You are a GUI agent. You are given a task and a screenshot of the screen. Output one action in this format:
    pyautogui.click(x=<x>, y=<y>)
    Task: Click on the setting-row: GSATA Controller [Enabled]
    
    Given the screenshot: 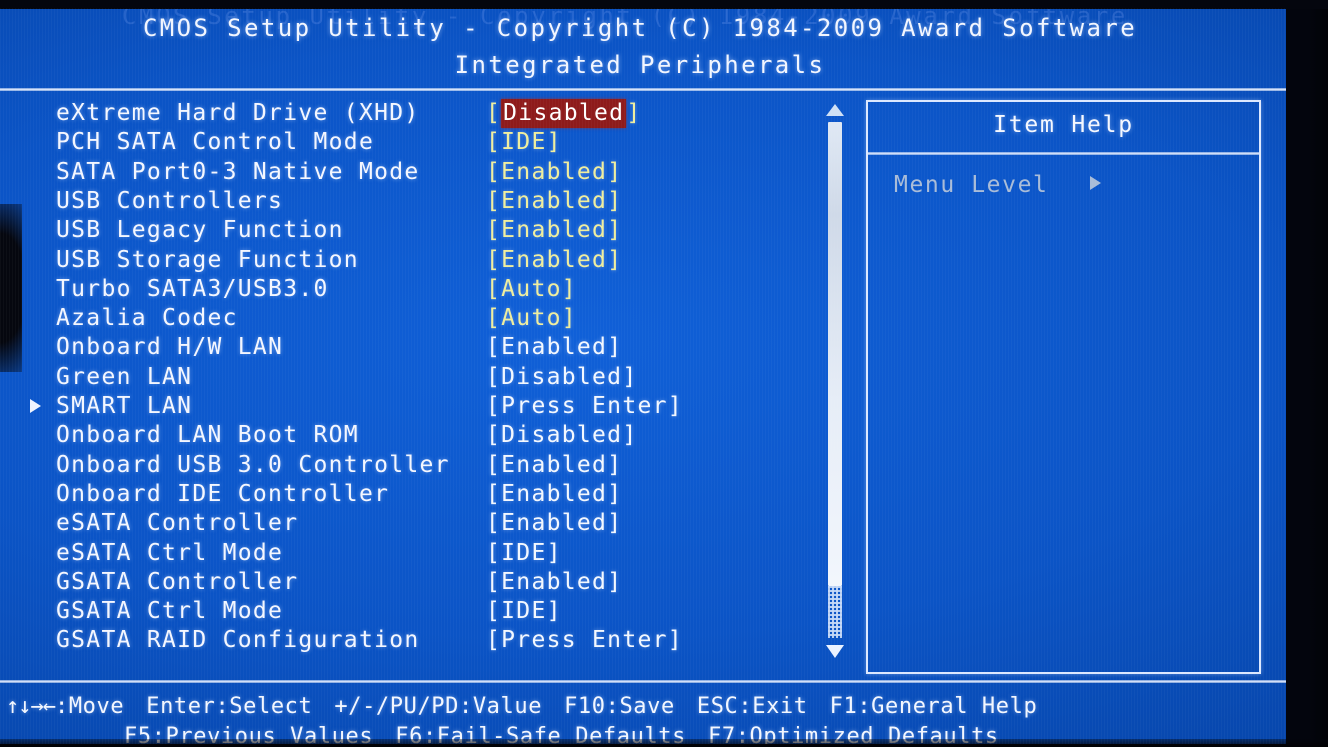 What is the action you would take?
    pyautogui.click(x=408, y=583)
    